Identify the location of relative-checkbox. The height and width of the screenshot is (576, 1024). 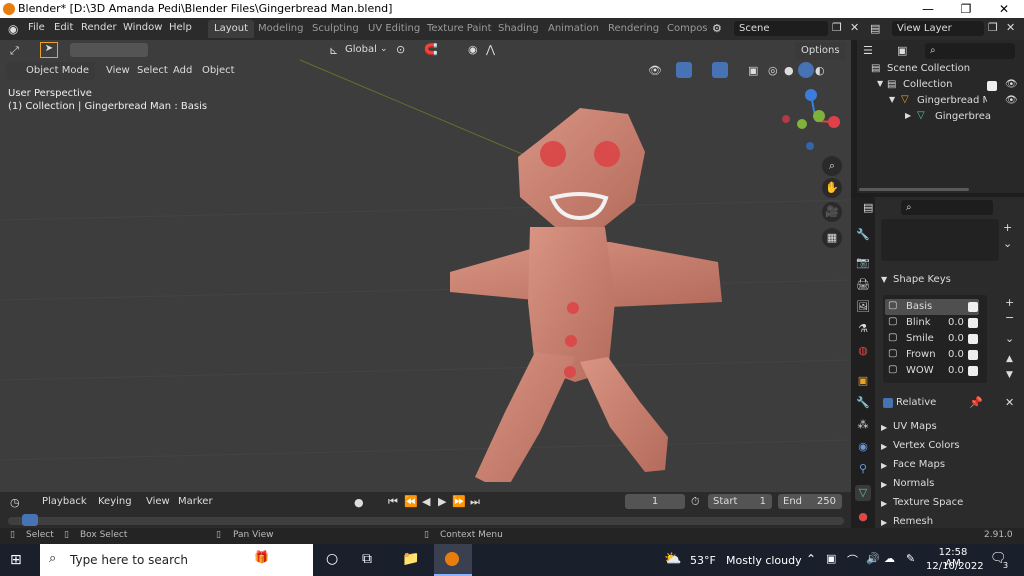
(888, 403).